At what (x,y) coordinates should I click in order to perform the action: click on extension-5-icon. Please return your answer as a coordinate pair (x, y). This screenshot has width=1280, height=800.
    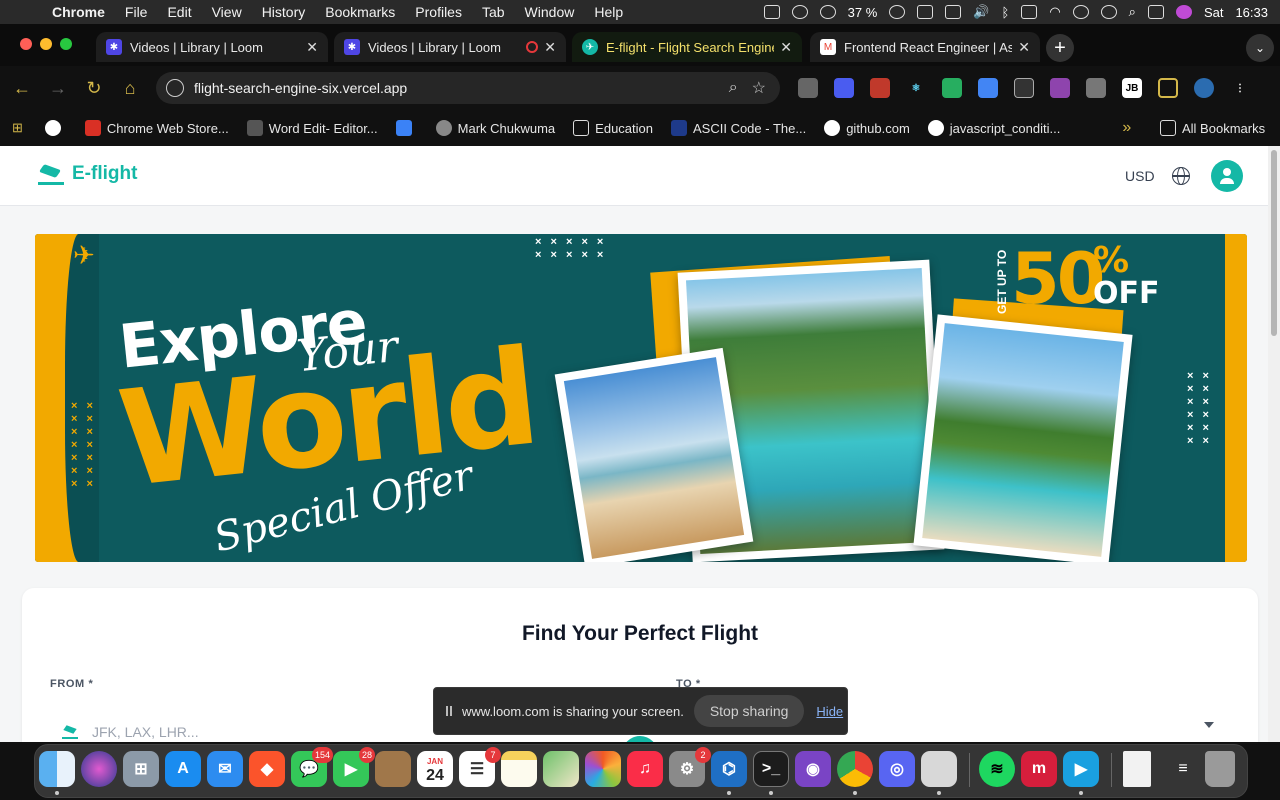
    Looking at the image, I should click on (952, 88).